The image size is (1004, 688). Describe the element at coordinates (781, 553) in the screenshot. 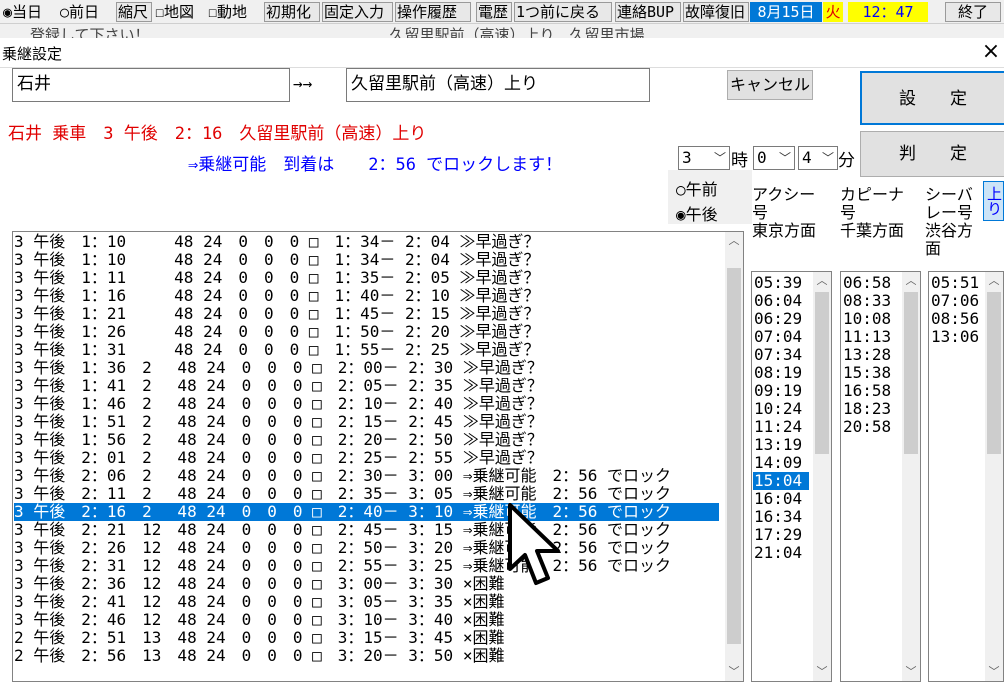

I see `timetable-time: 21:04` at that location.